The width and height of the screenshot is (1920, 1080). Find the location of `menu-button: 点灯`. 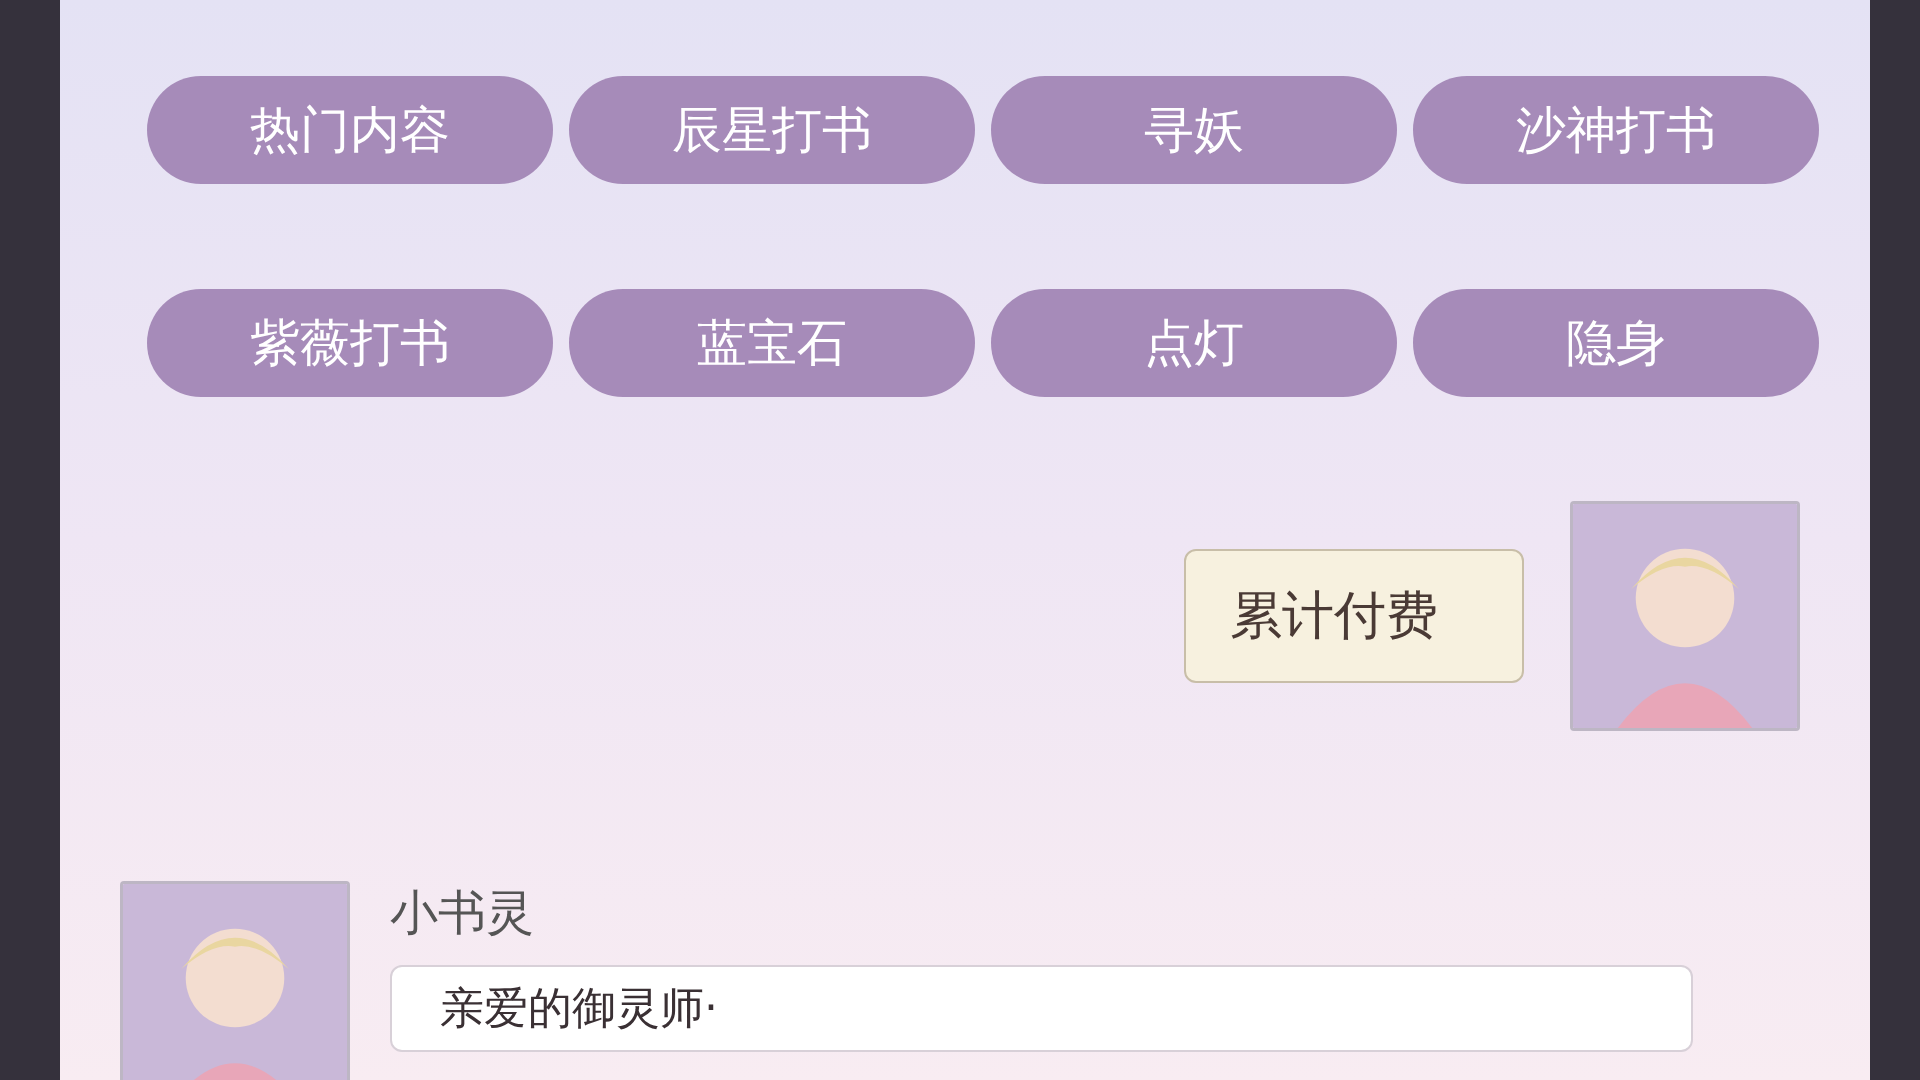

menu-button: 点灯 is located at coordinates (1194, 343).